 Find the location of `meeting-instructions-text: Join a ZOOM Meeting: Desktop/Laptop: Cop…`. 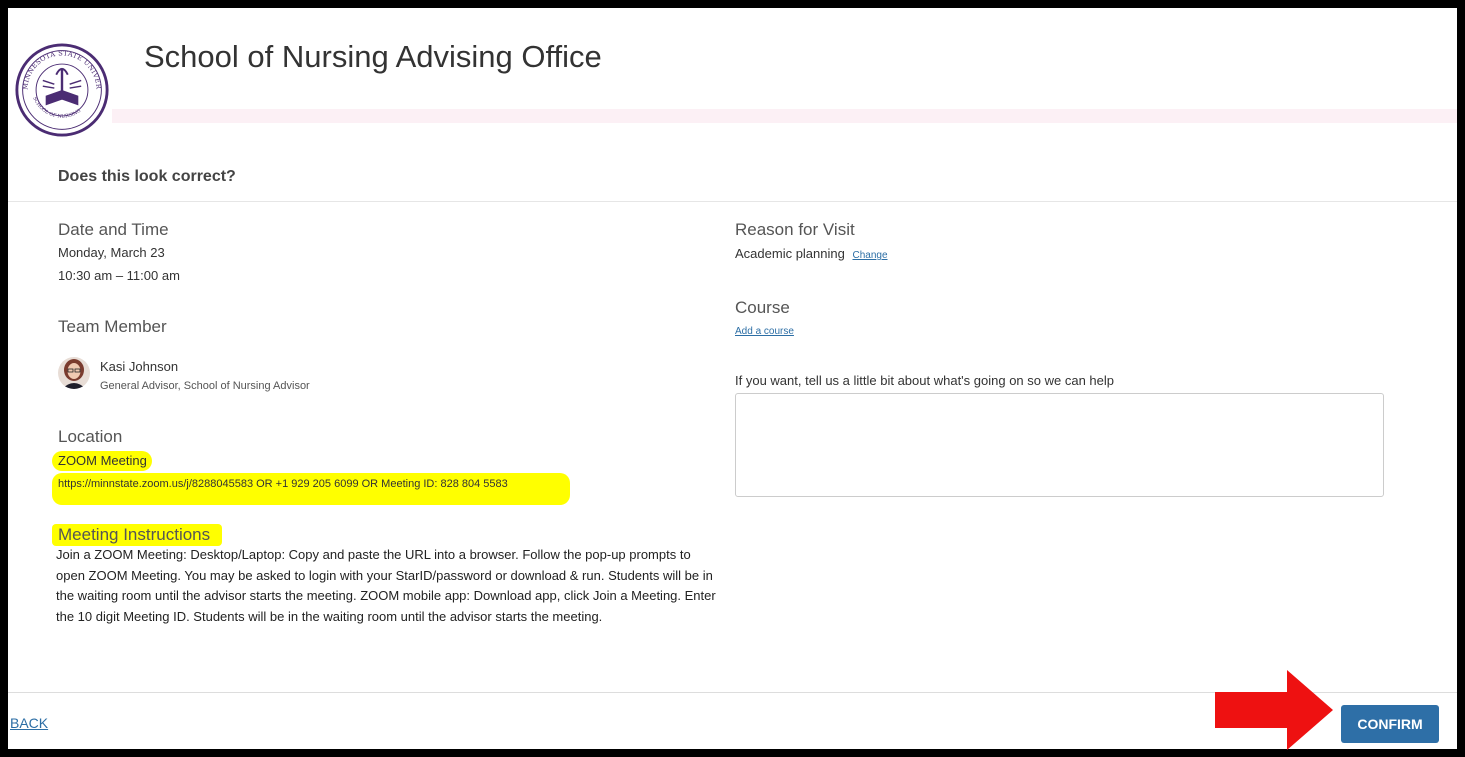

meeting-instructions-text: Join a ZOOM Meeting: Desktop/Laptop: Cop… is located at coordinates (386, 585).